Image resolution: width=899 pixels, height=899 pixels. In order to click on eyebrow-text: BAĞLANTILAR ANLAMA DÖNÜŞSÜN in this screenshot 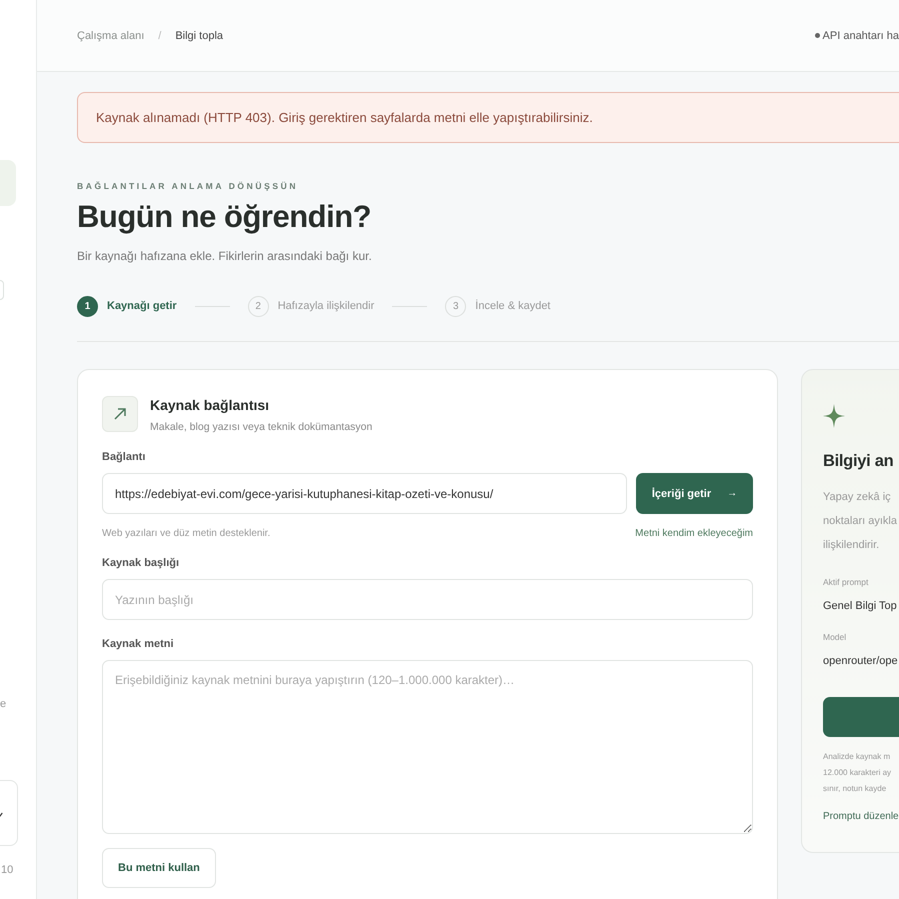, I will do `click(188, 186)`.